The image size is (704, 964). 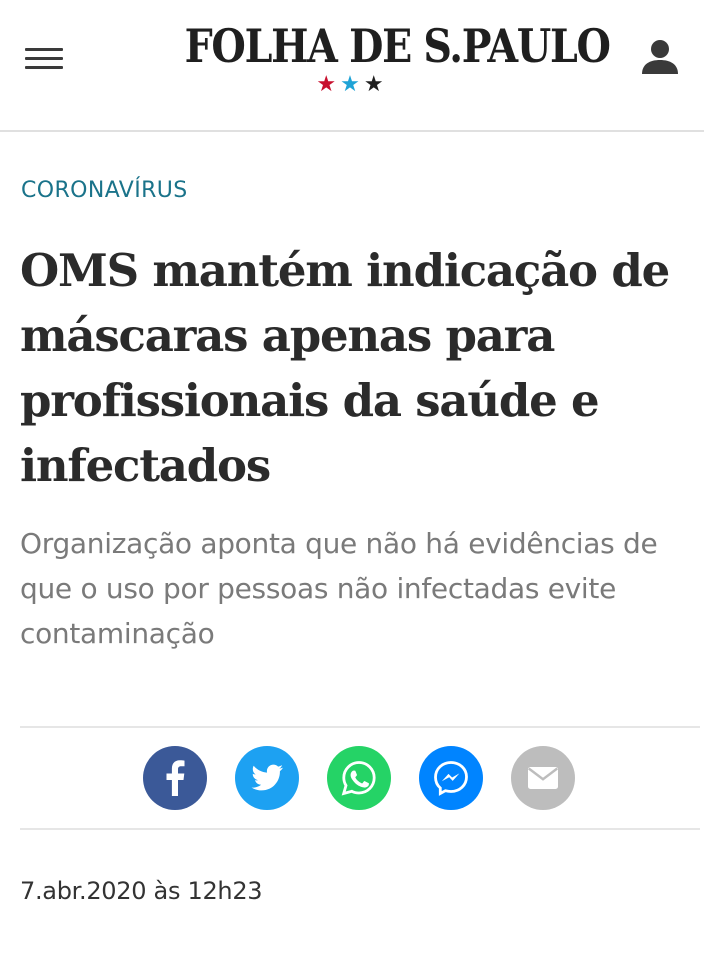 I want to click on share-facebook-button, so click(x=175, y=778).